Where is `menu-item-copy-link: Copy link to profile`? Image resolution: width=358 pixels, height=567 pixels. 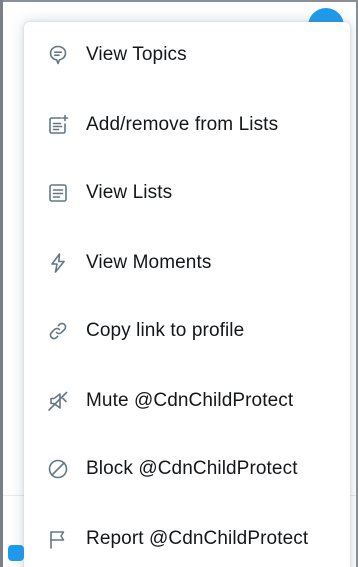
menu-item-copy-link: Copy link to profile is located at coordinates (187, 331).